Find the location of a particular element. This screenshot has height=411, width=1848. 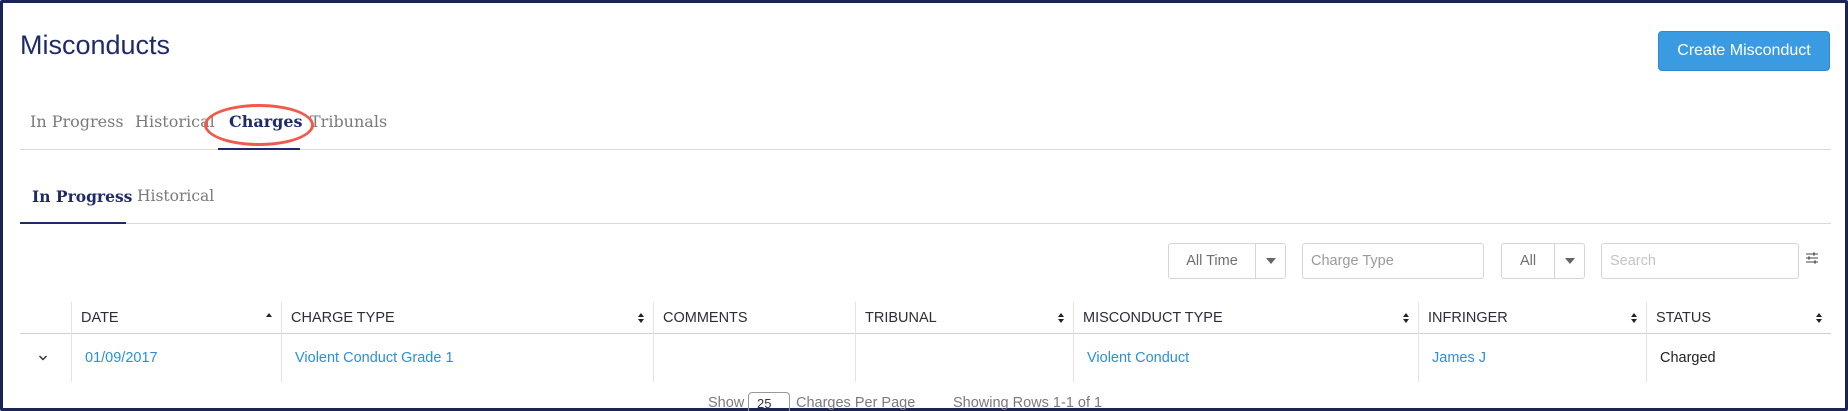

tab-tribunals: Tribunals is located at coordinates (348, 121).